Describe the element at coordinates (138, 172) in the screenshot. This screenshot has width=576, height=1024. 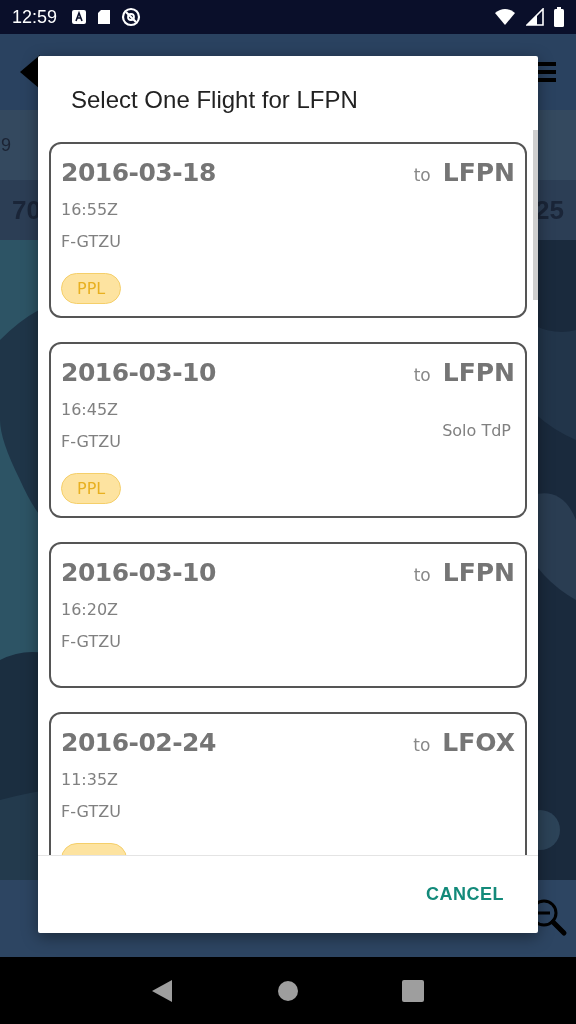
I see `flight-date: 2016-03-18` at that location.